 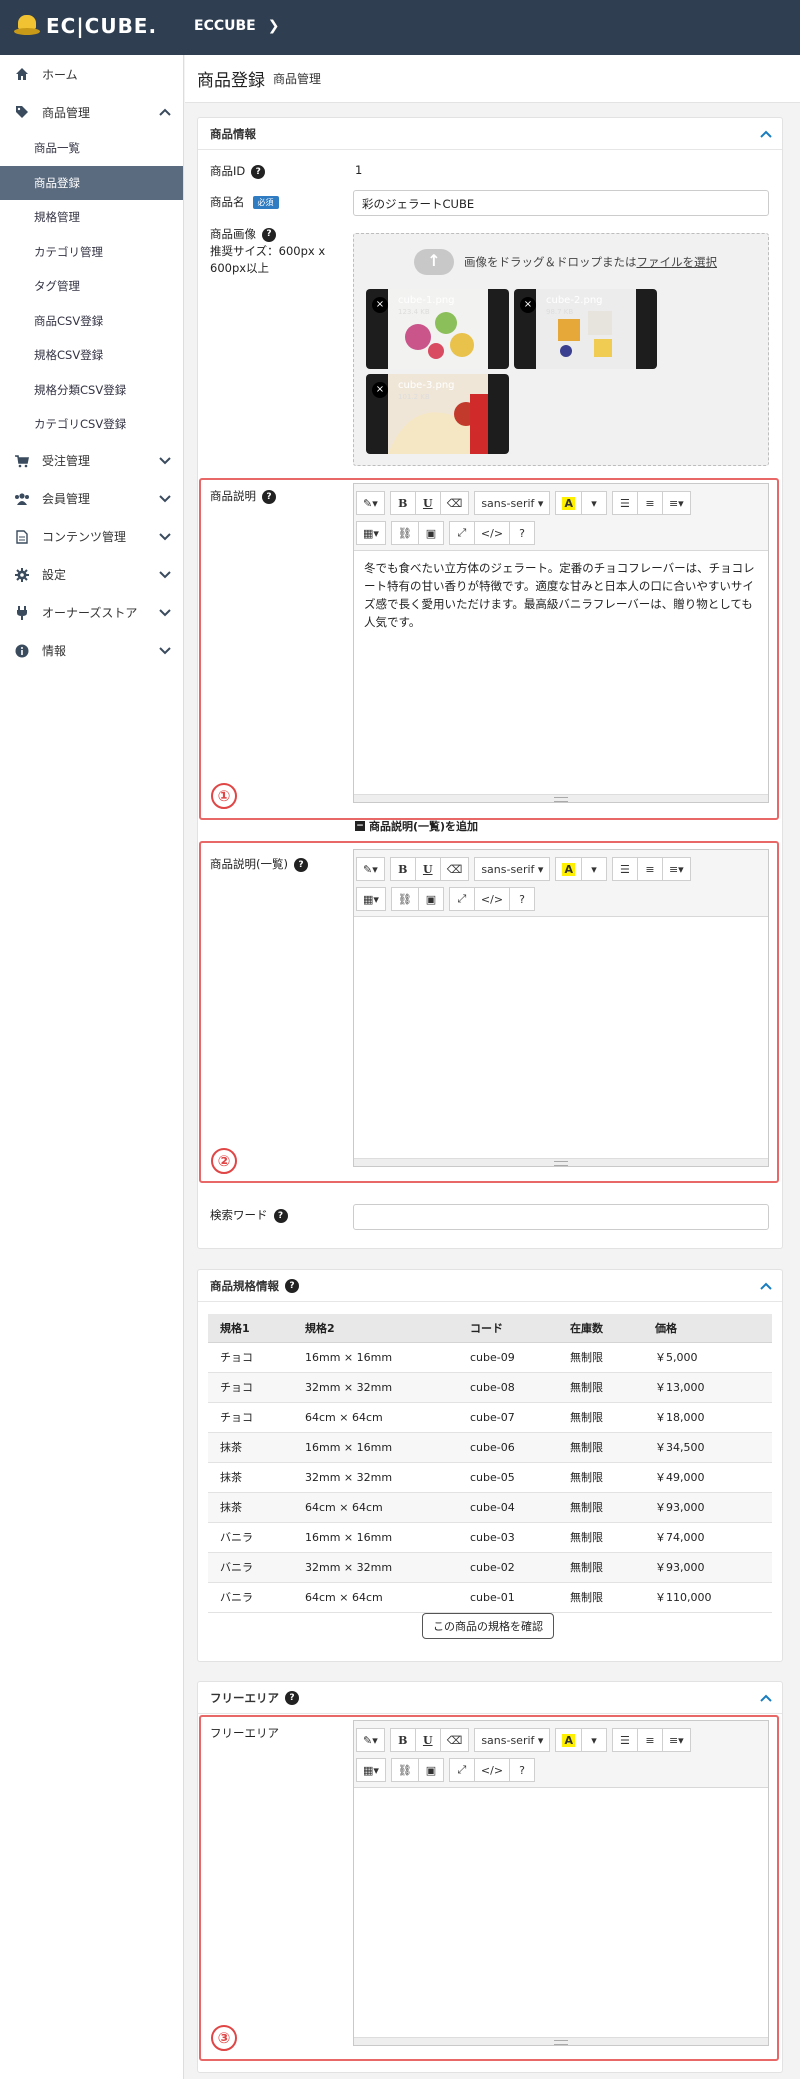 What do you see at coordinates (91, 74) in the screenshot?
I see `sidebar-item-home: ホーム` at bounding box center [91, 74].